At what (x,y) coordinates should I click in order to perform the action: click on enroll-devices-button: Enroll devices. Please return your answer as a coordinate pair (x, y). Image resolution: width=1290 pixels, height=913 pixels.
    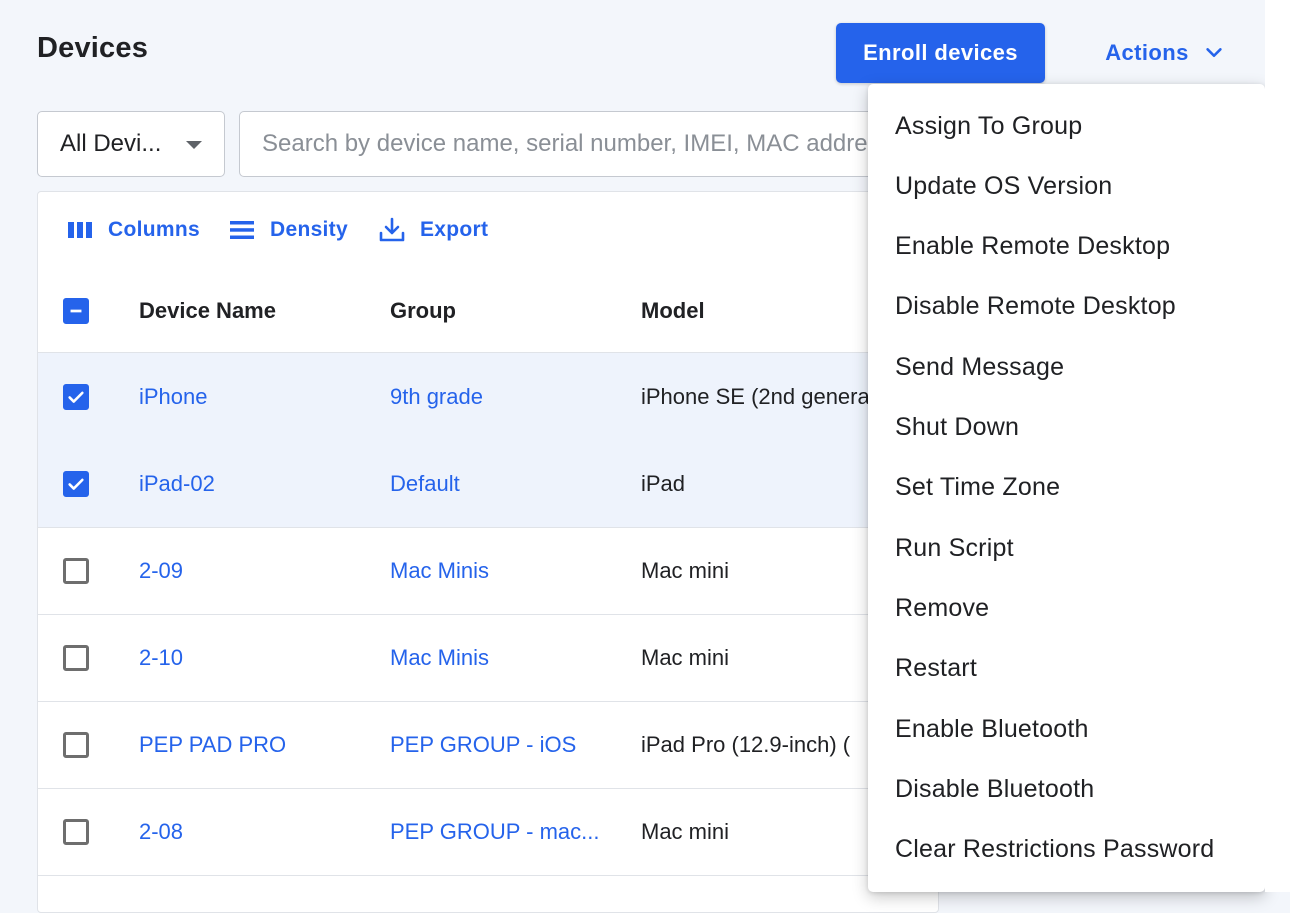
    Looking at the image, I should click on (940, 53).